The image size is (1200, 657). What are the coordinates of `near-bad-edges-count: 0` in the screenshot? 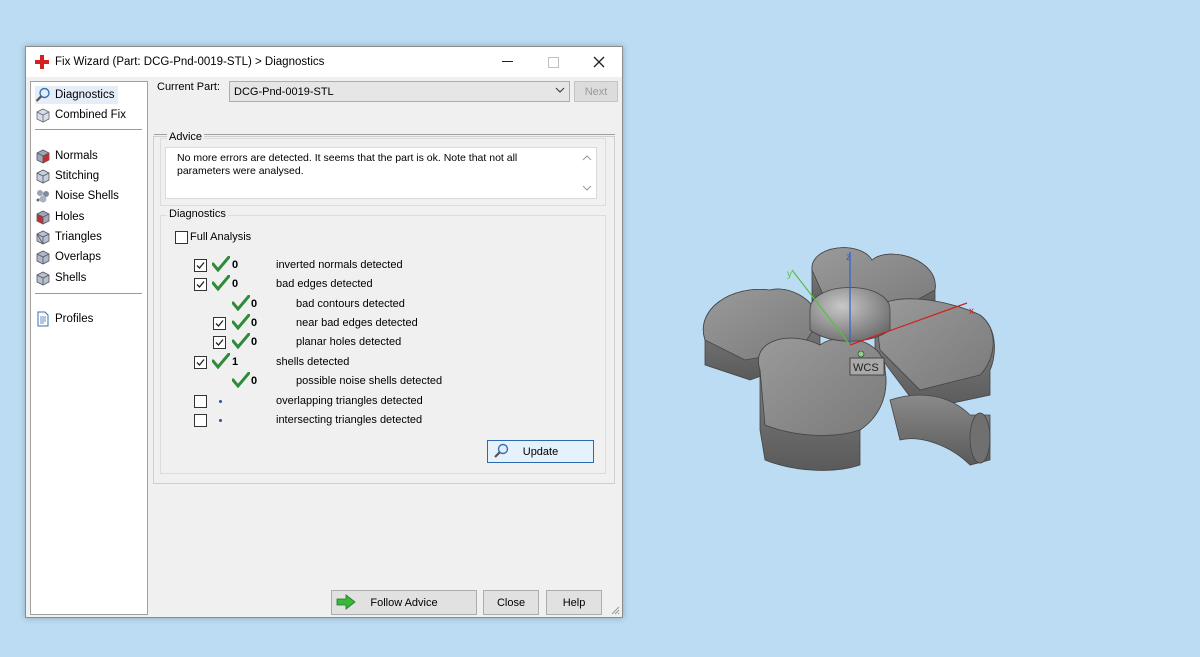 It's located at (254, 323).